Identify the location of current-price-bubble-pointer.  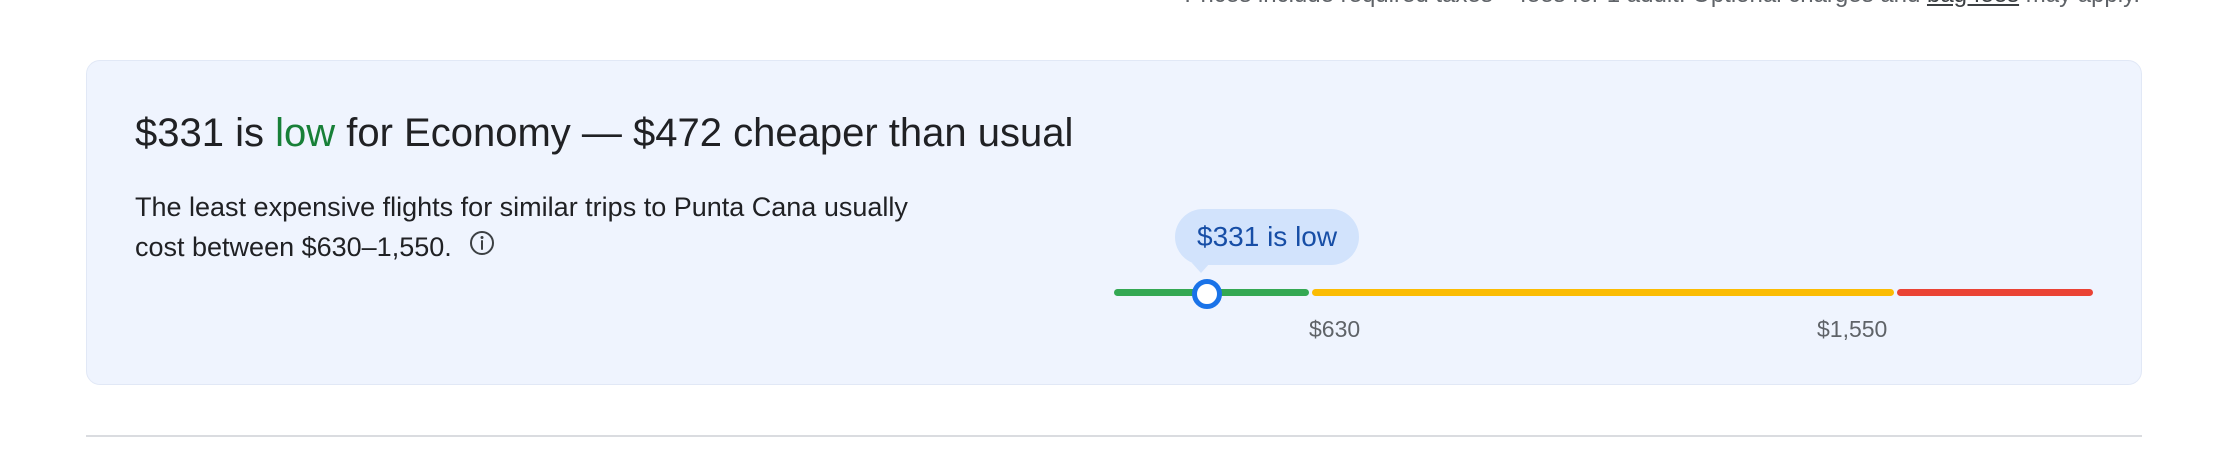
(1201, 268).